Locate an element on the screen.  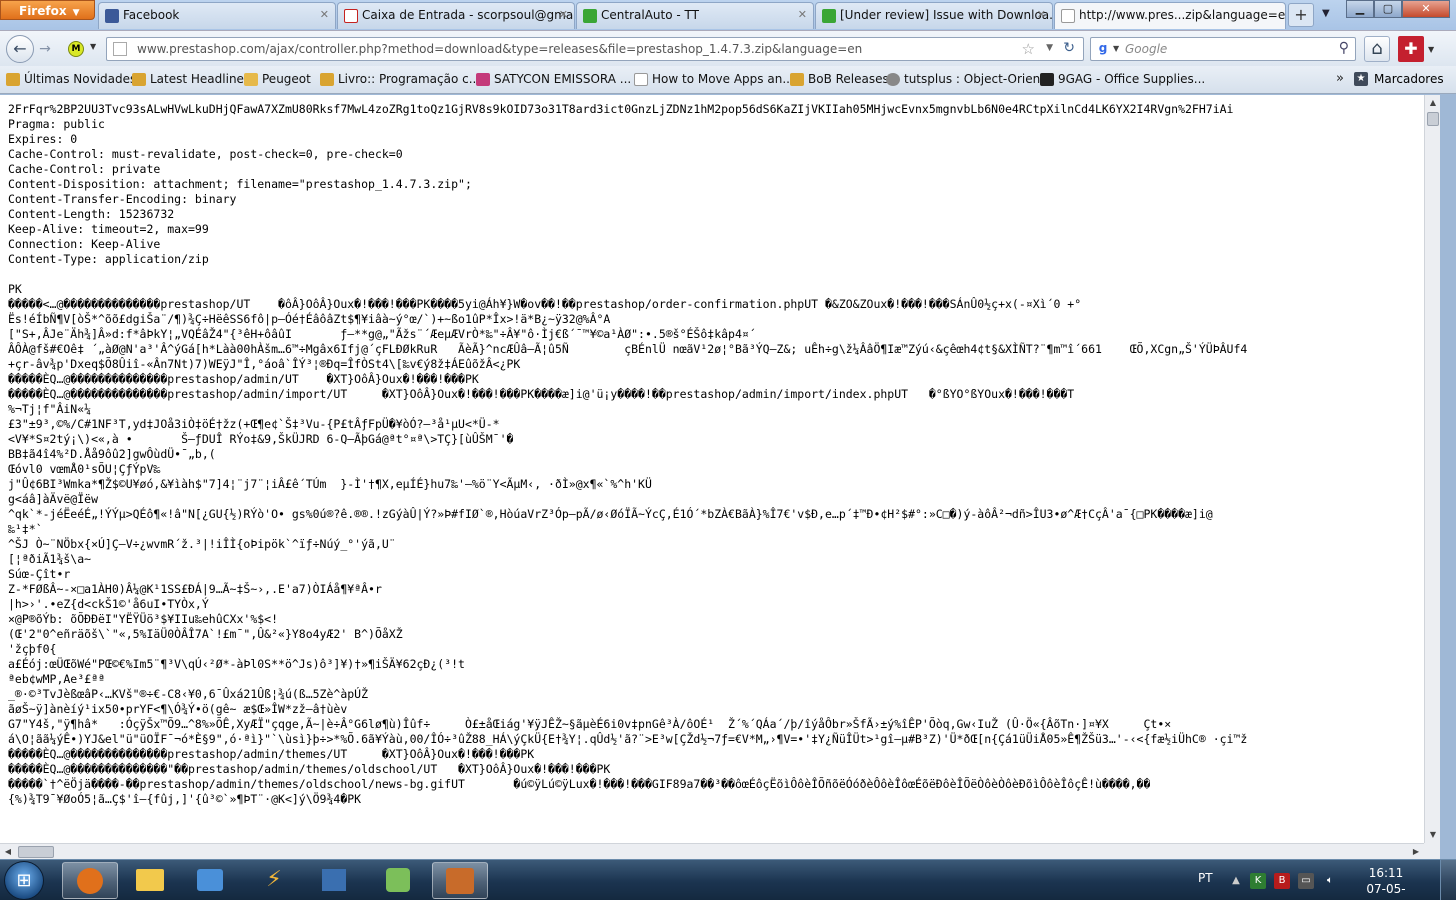
back-button: ← is located at coordinates (20, 49).